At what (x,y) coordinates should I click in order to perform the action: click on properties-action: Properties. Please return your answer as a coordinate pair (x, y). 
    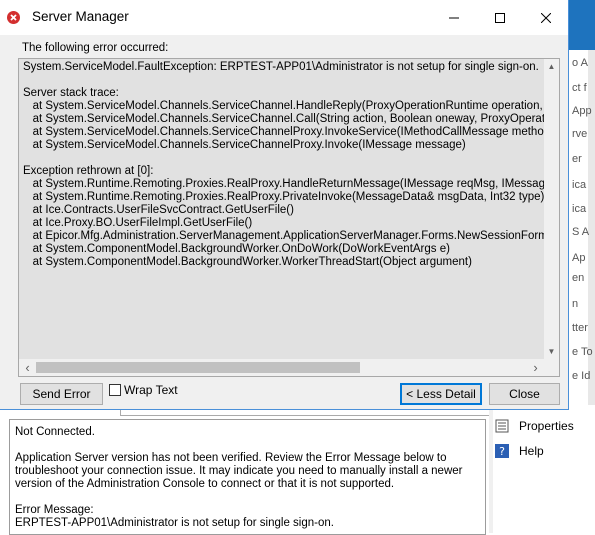
    Looking at the image, I should click on (534, 426).